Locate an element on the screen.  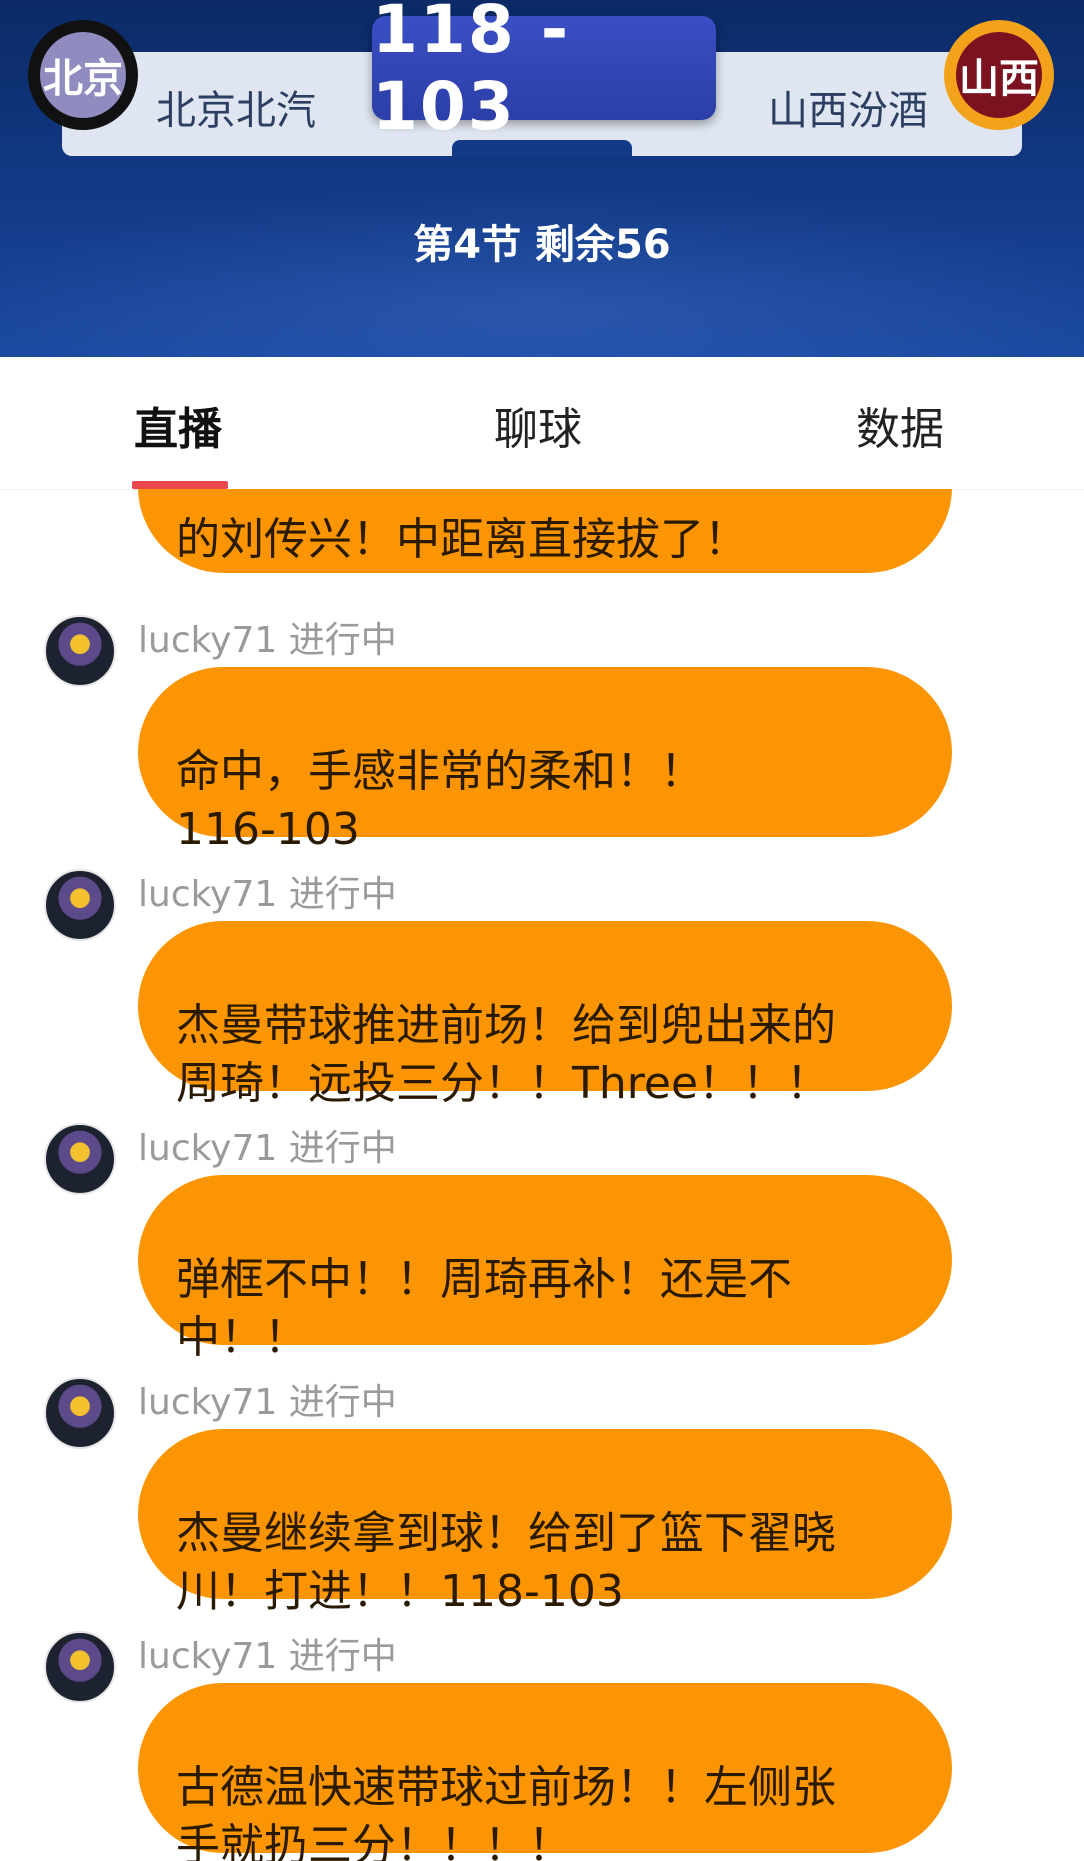
message-bubble: 的刘传兴！中距离直接拔了！ is located at coordinates (545, 531).